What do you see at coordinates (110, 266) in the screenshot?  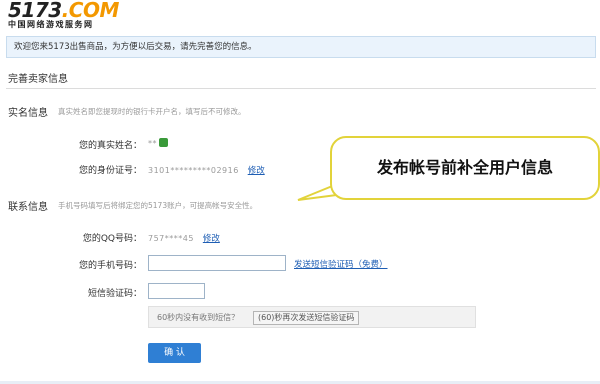 I see `phone-label: 您的手机号码：` at bounding box center [110, 266].